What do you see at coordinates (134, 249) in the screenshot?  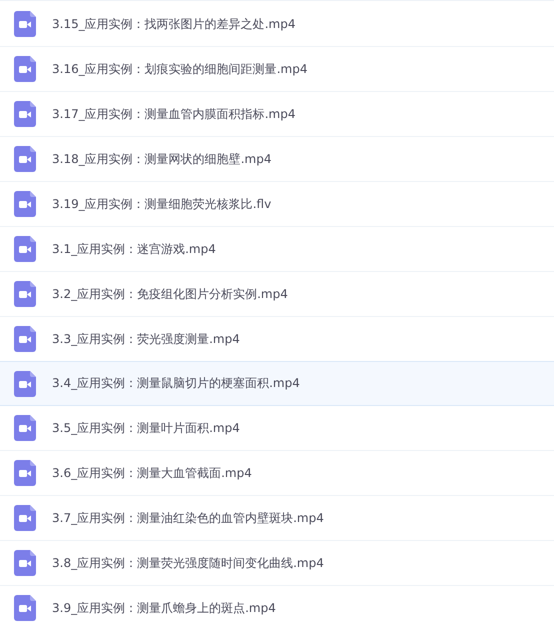 I see `file-name: 3.1_应用实例：迷宫游戏.mp4` at bounding box center [134, 249].